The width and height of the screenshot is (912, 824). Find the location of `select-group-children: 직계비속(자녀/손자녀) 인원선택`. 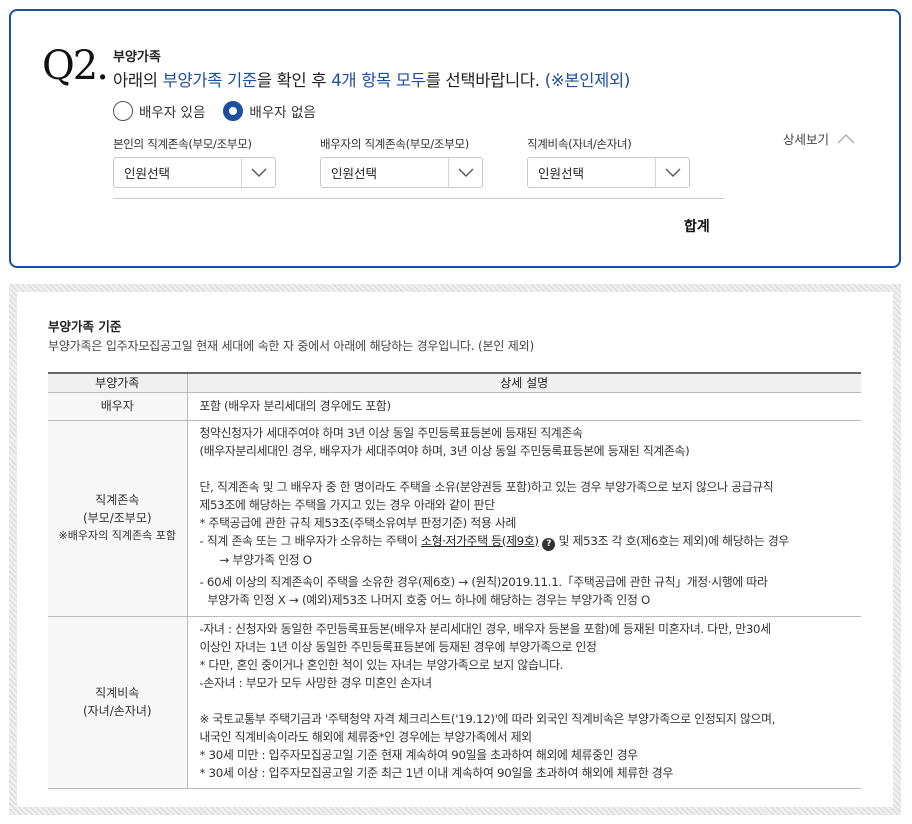

select-group-children: 직계비속(자녀/손자녀) 인원선택 is located at coordinates (630, 162).